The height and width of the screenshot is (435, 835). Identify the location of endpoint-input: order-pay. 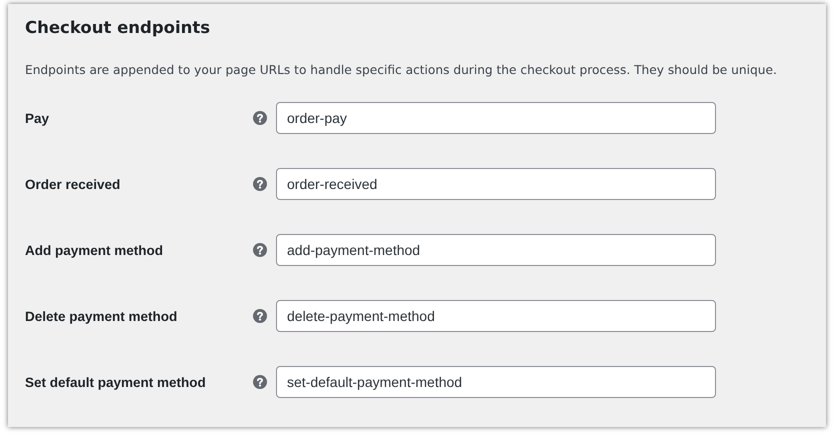
(496, 118).